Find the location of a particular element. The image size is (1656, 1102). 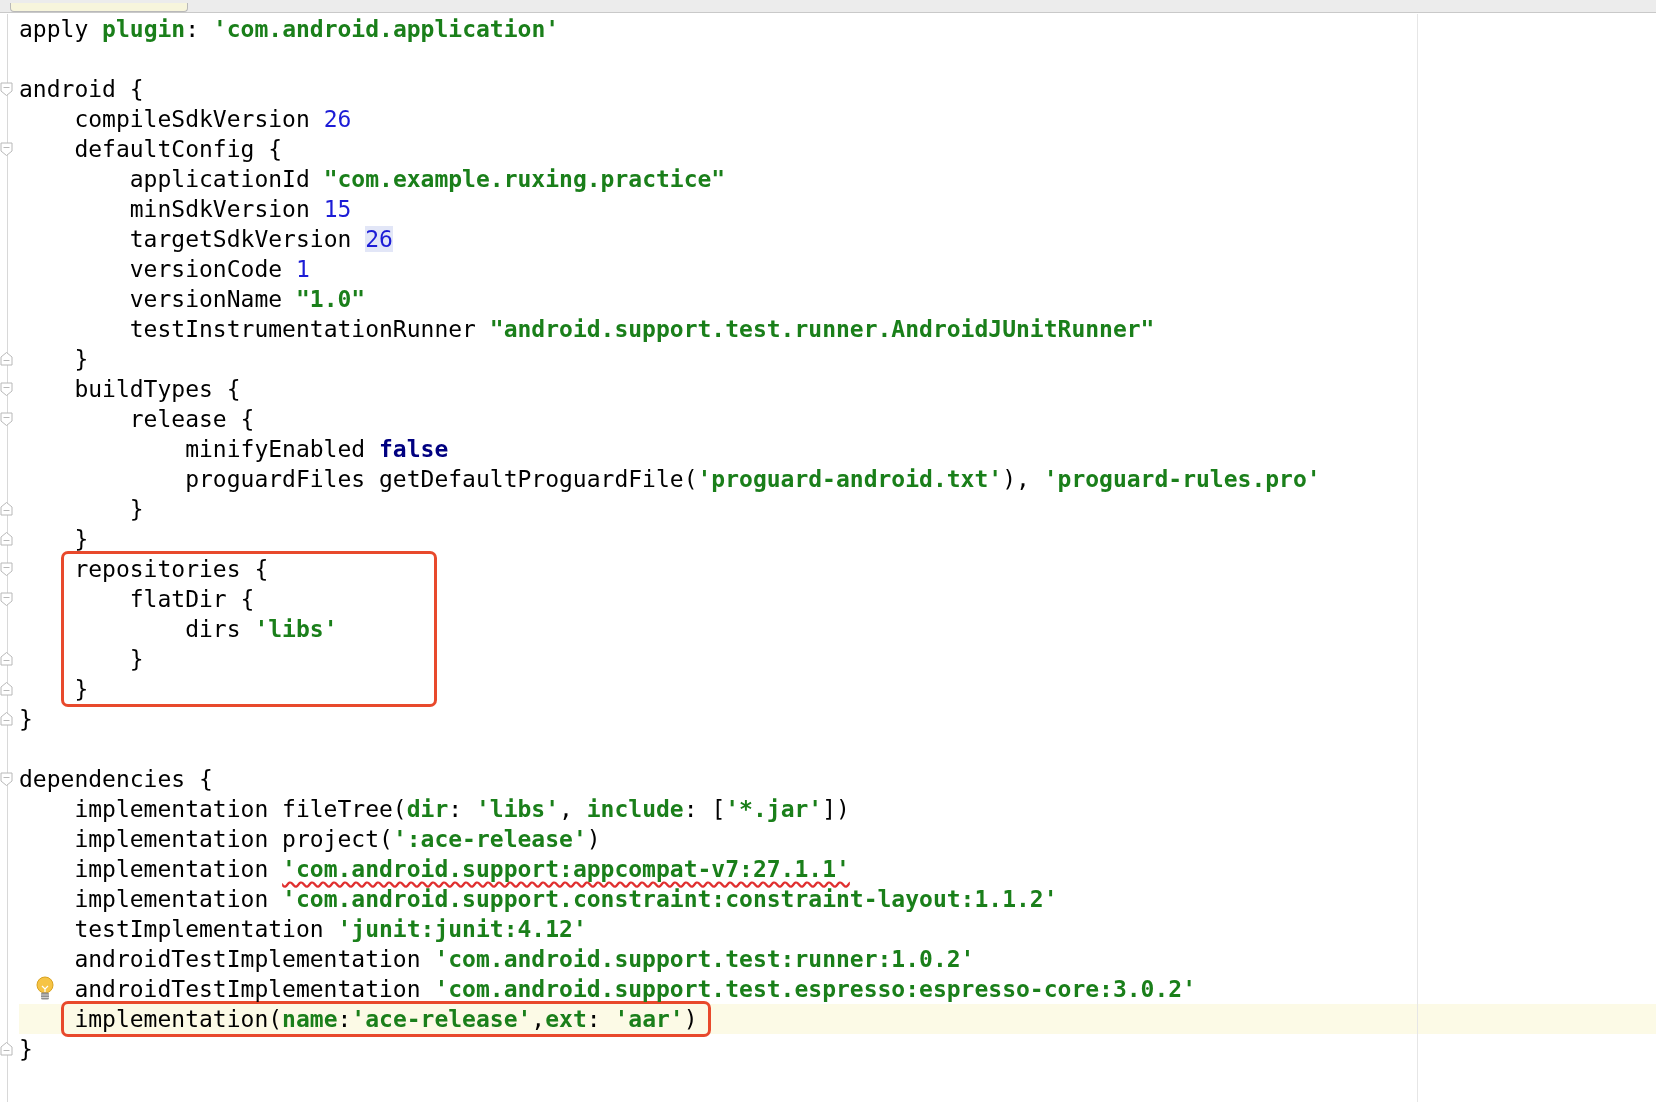

code-line: proguardFiles getDefaultProguardFile('proguard-android.txt'), 'proguard-rules.pro' is located at coordinates (753, 479).